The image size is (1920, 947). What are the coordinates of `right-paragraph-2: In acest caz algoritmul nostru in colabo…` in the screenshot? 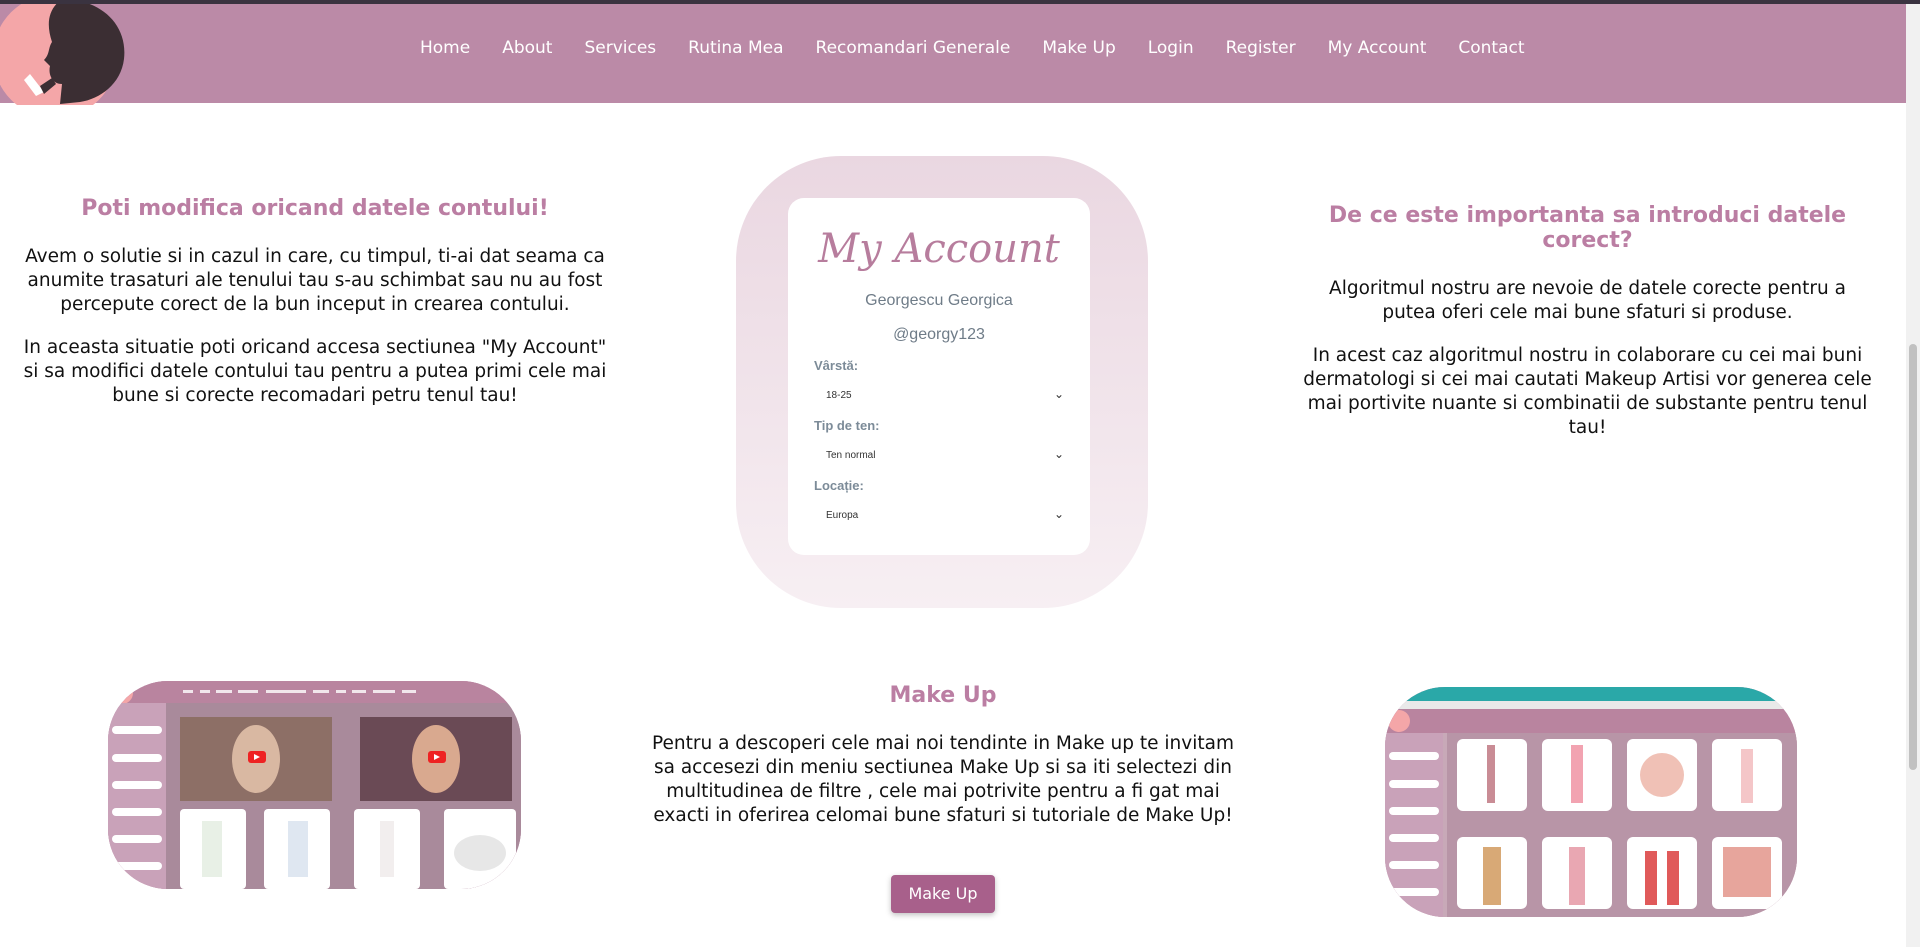 It's located at (1587, 391).